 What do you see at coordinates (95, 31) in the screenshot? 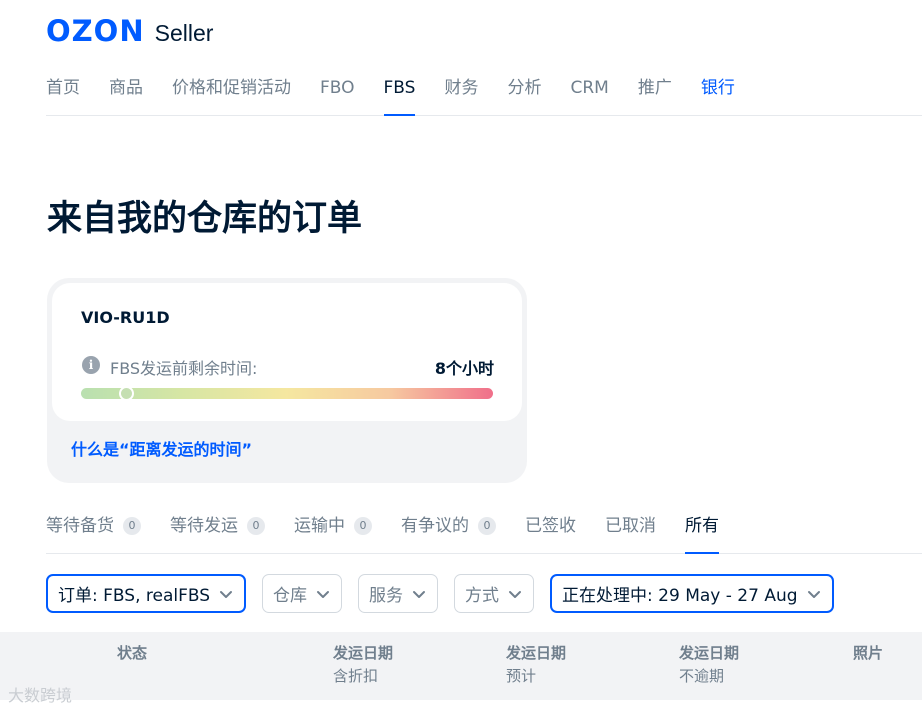
I see `ozon-logo-text: OZON` at bounding box center [95, 31].